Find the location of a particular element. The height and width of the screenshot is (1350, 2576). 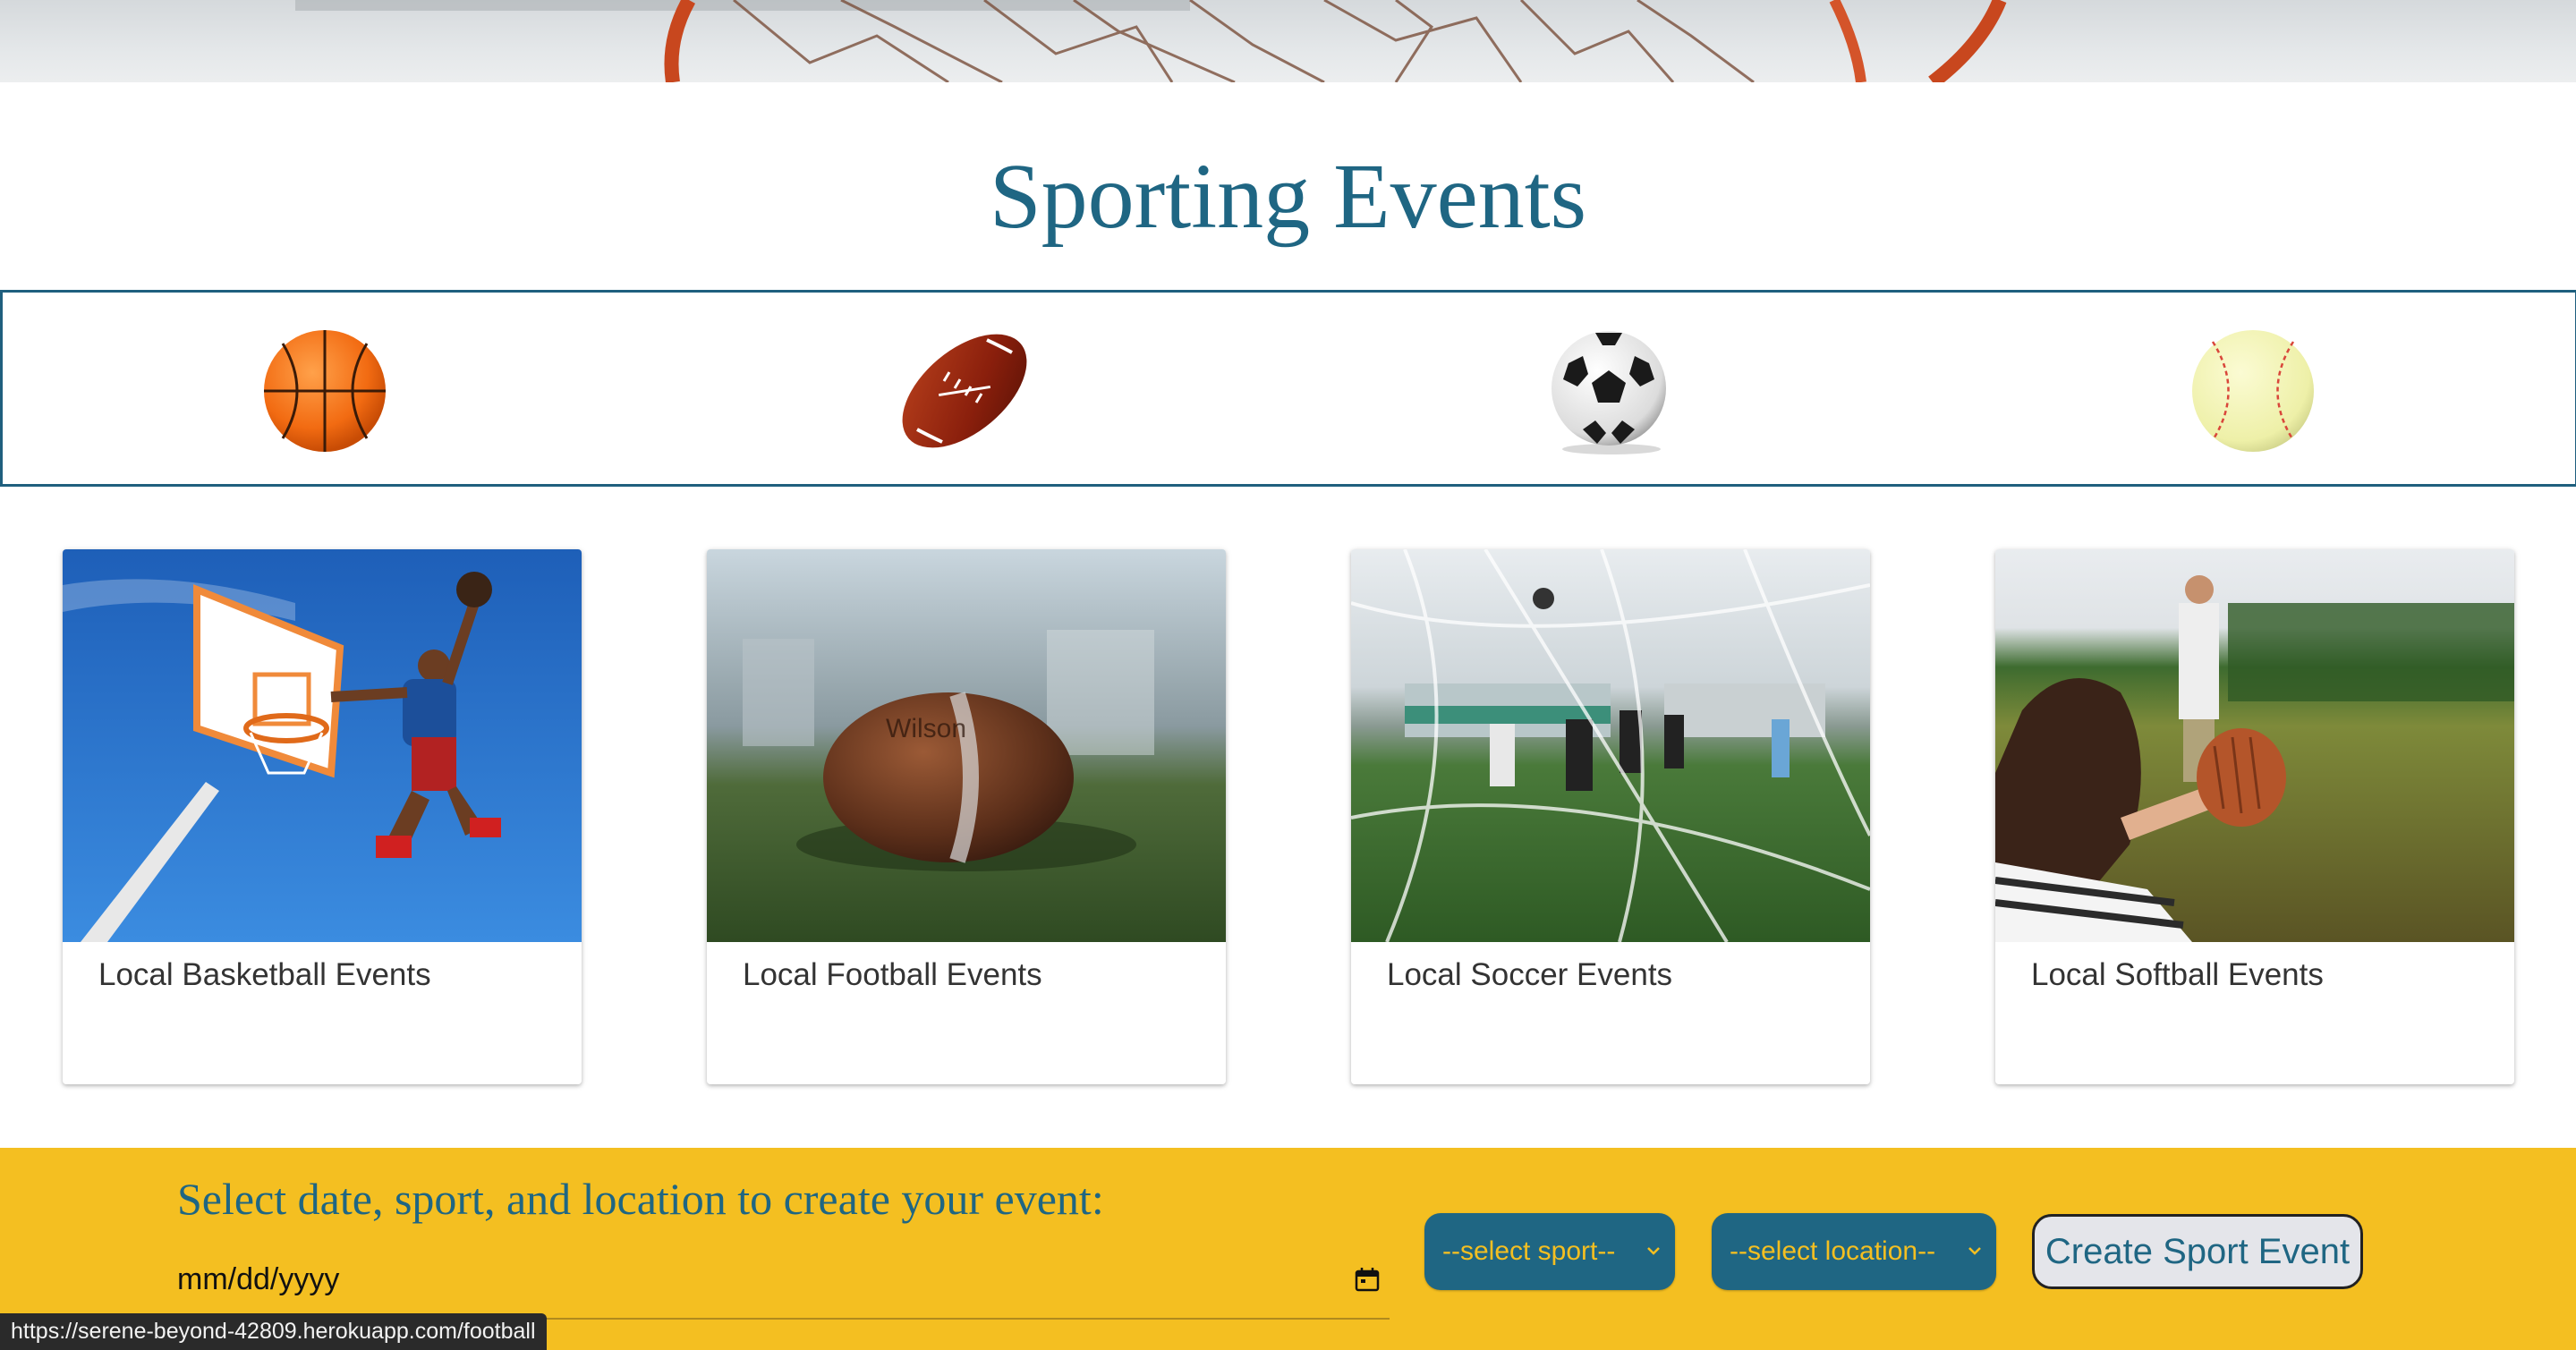

soccer-ball-icon is located at coordinates (1609, 391).